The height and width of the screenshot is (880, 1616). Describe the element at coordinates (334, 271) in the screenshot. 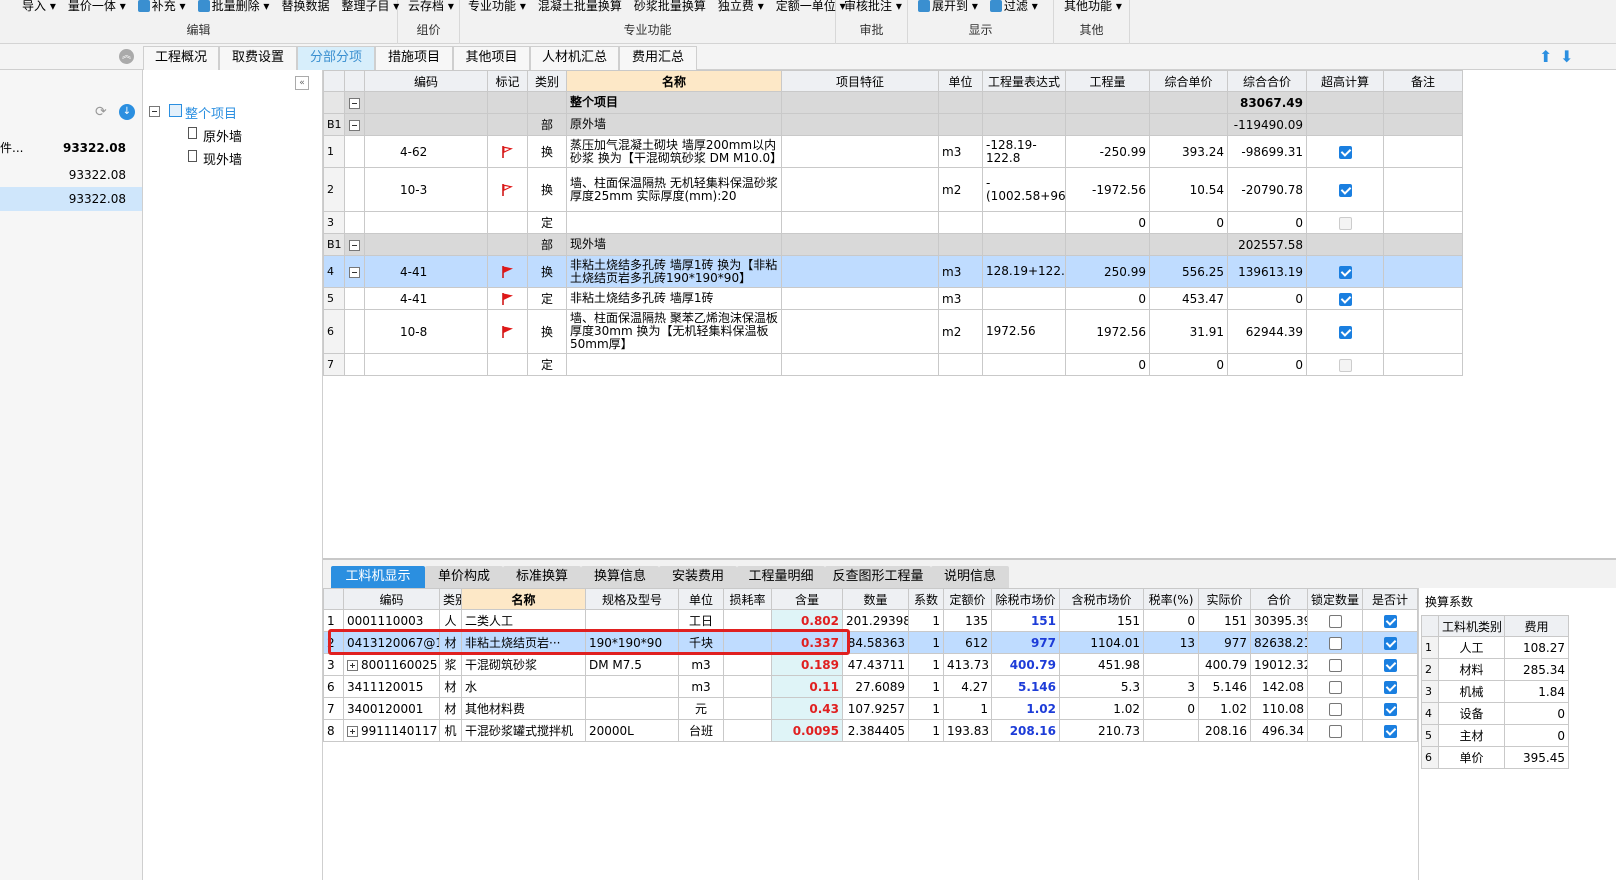

I see `row-index: 4` at that location.